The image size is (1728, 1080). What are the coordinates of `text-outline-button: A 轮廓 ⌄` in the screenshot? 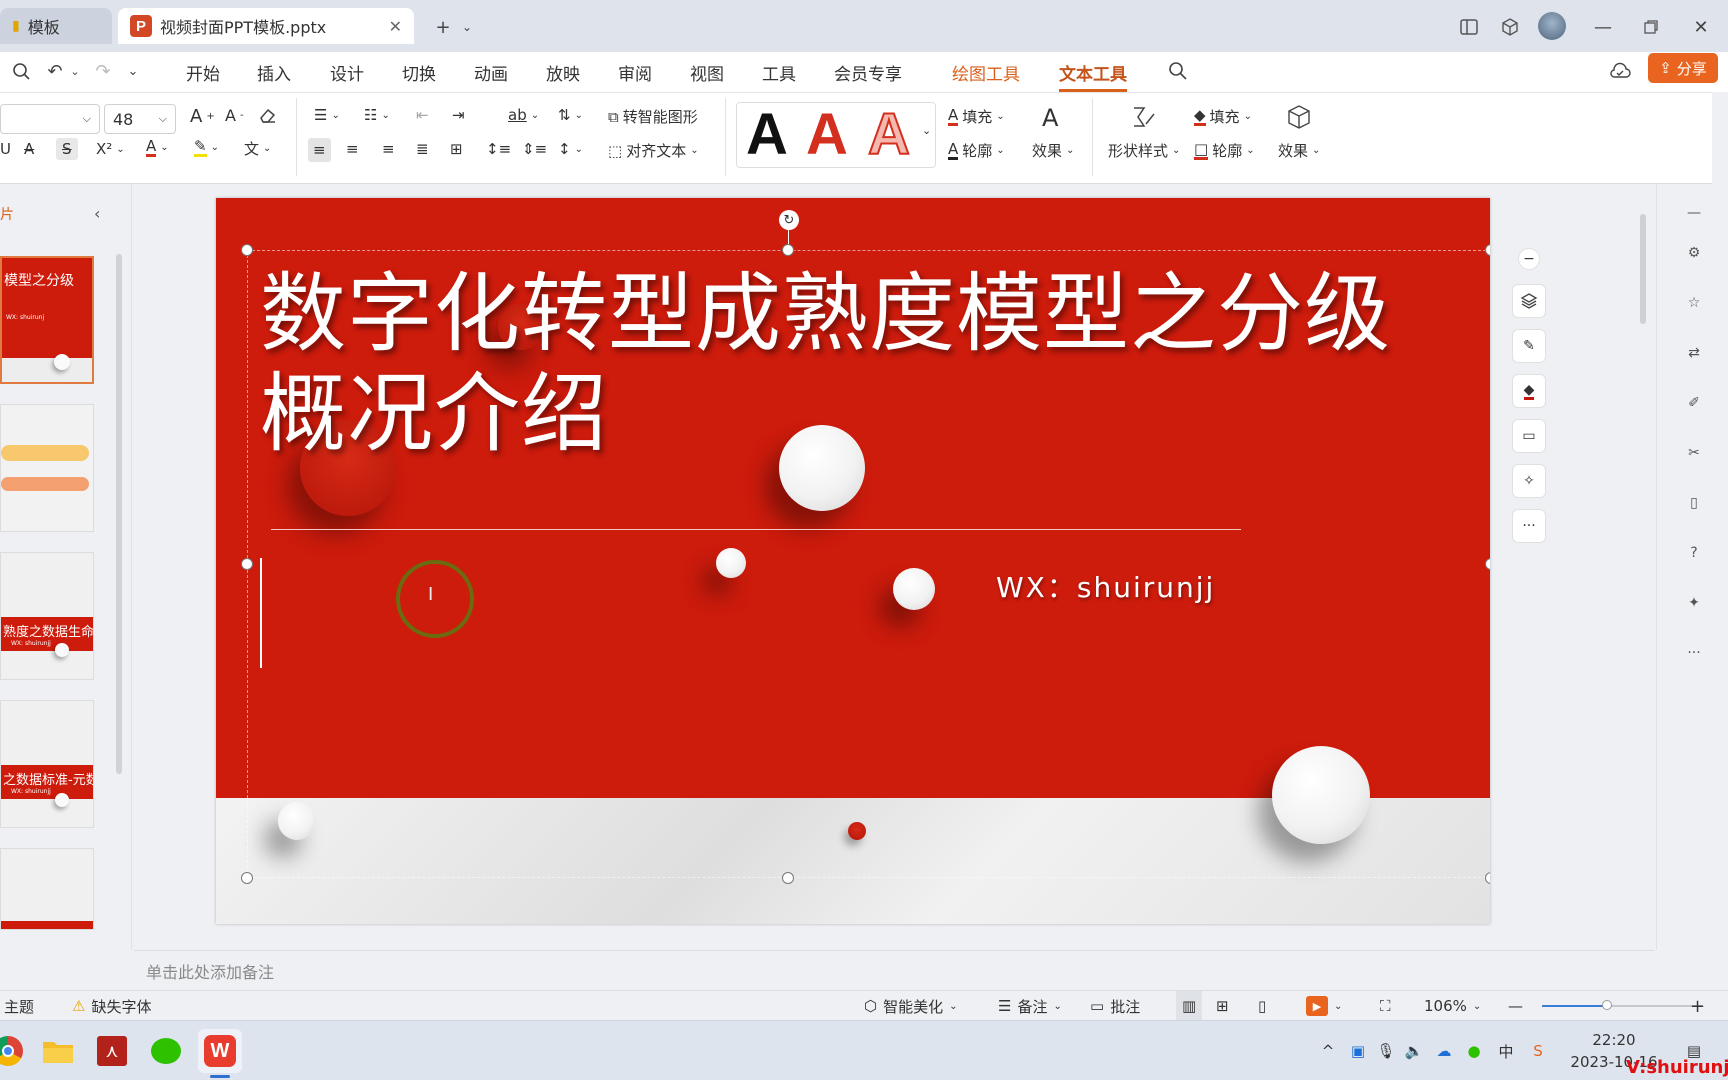 It's located at (976, 150).